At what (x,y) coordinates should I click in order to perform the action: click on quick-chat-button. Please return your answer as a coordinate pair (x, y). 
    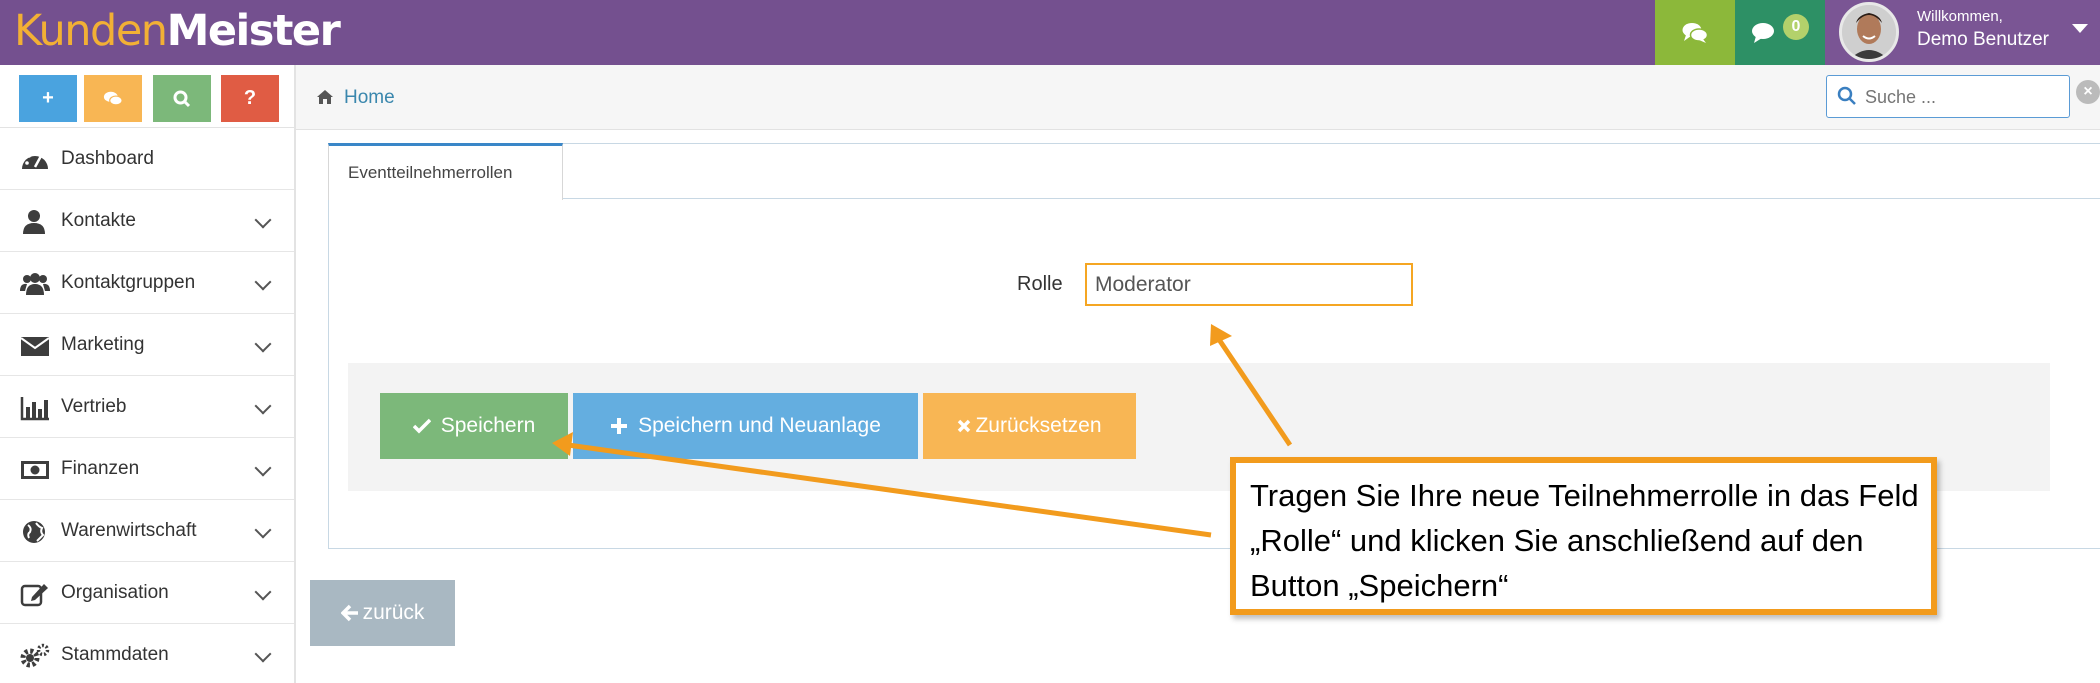
    Looking at the image, I should click on (113, 98).